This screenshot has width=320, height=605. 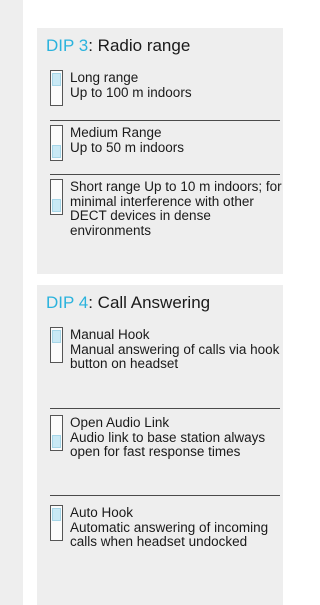 What do you see at coordinates (104, 77) in the screenshot?
I see `option-title: Long range` at bounding box center [104, 77].